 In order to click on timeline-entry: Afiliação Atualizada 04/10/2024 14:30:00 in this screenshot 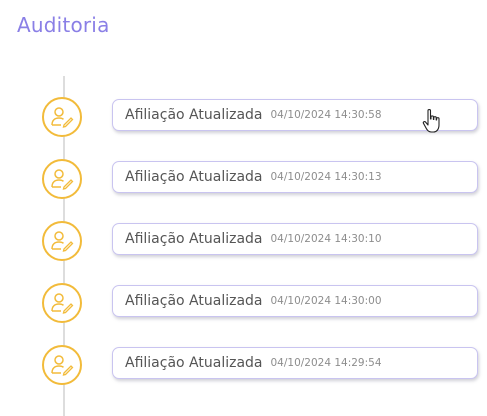, I will do `click(243, 305)`.